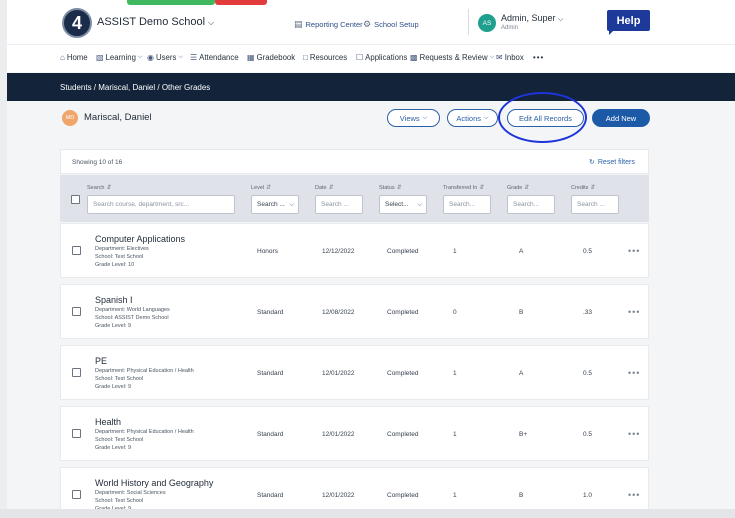  Describe the element at coordinates (612, 162) in the screenshot. I see `reset-filters-button: ↻ Reset filters` at that location.